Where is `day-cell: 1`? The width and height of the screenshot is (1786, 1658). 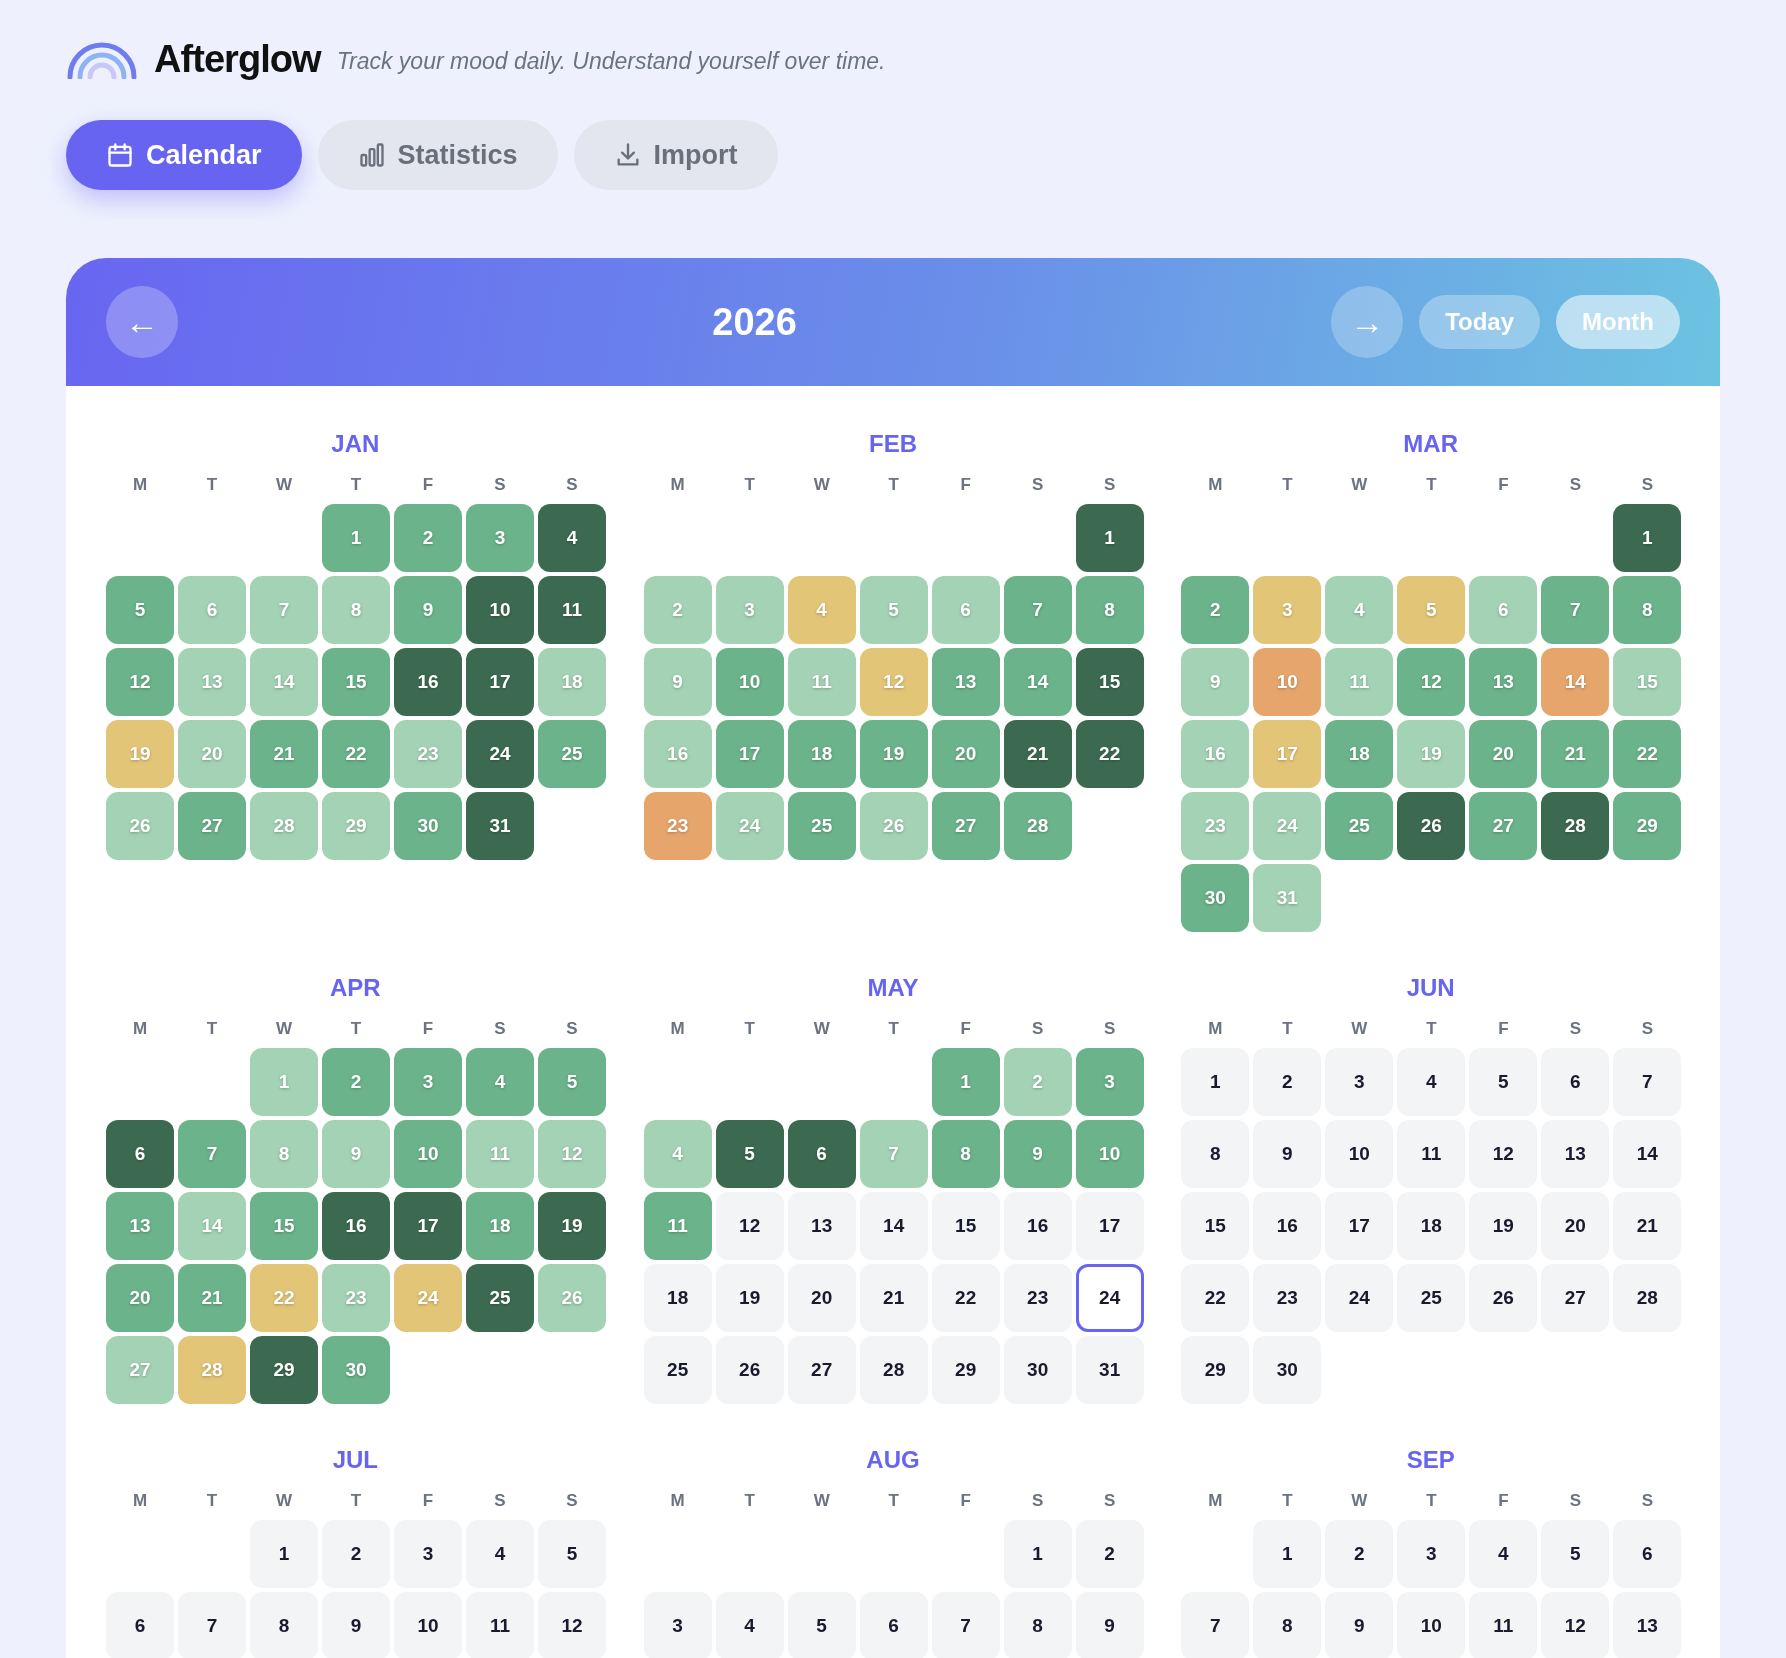 day-cell: 1 is located at coordinates (284, 1082).